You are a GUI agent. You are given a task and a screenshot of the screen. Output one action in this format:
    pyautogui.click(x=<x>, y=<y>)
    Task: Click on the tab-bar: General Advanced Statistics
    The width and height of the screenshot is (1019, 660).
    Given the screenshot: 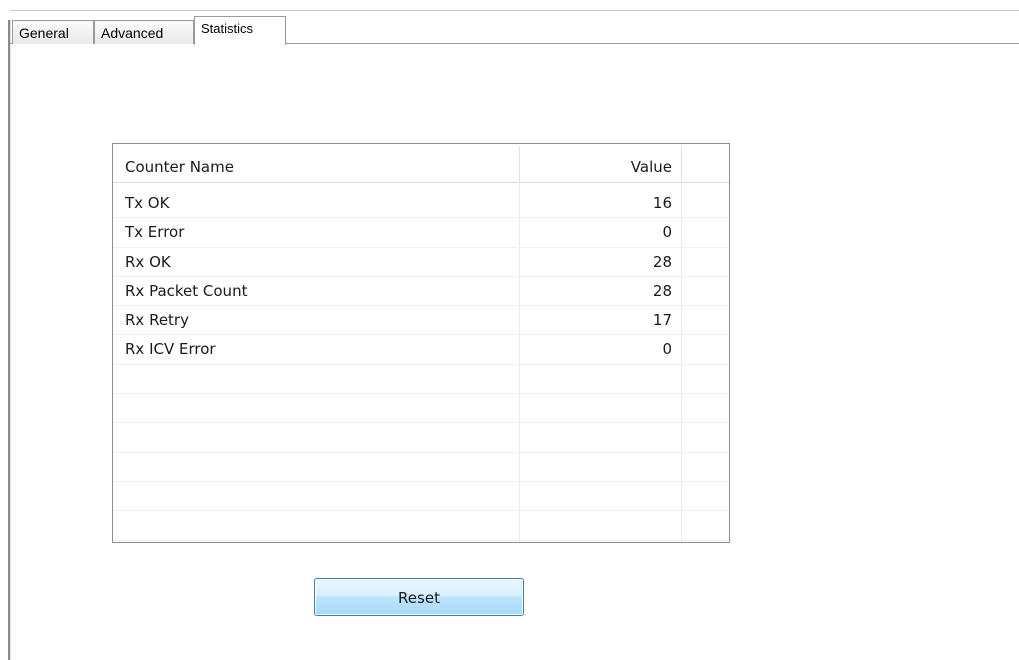 What is the action you would take?
    pyautogui.click(x=514, y=29)
    